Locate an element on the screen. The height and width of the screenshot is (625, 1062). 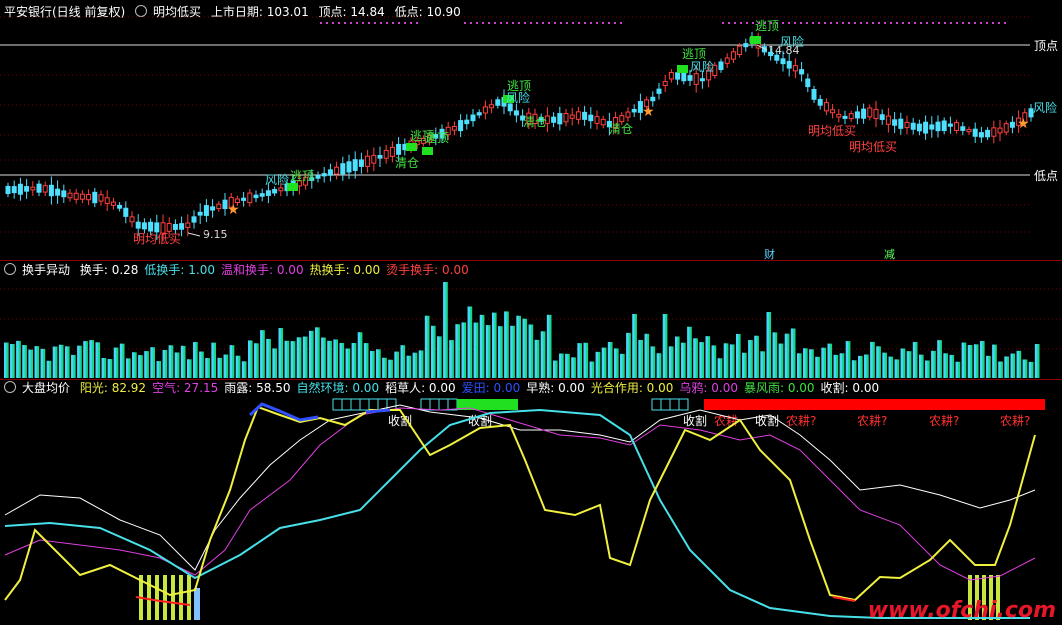
signal-label-risk: 风险 is located at coordinates (702, 66).